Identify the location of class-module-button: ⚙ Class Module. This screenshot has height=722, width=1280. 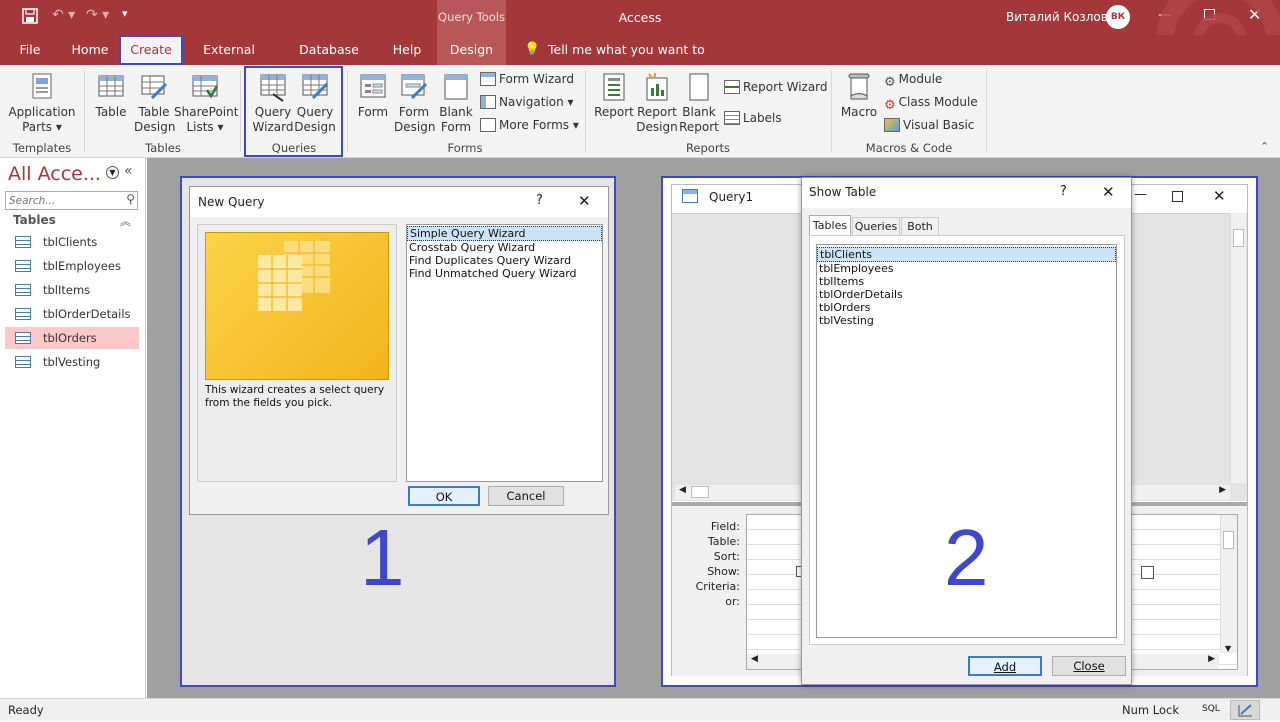
(931, 103).